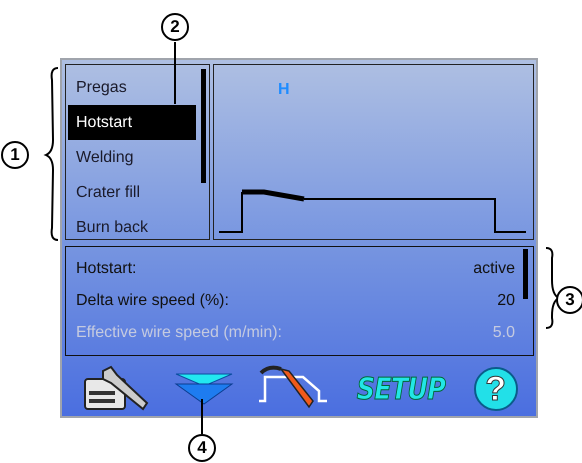  What do you see at coordinates (569, 300) in the screenshot?
I see `callout-number: 3` at bounding box center [569, 300].